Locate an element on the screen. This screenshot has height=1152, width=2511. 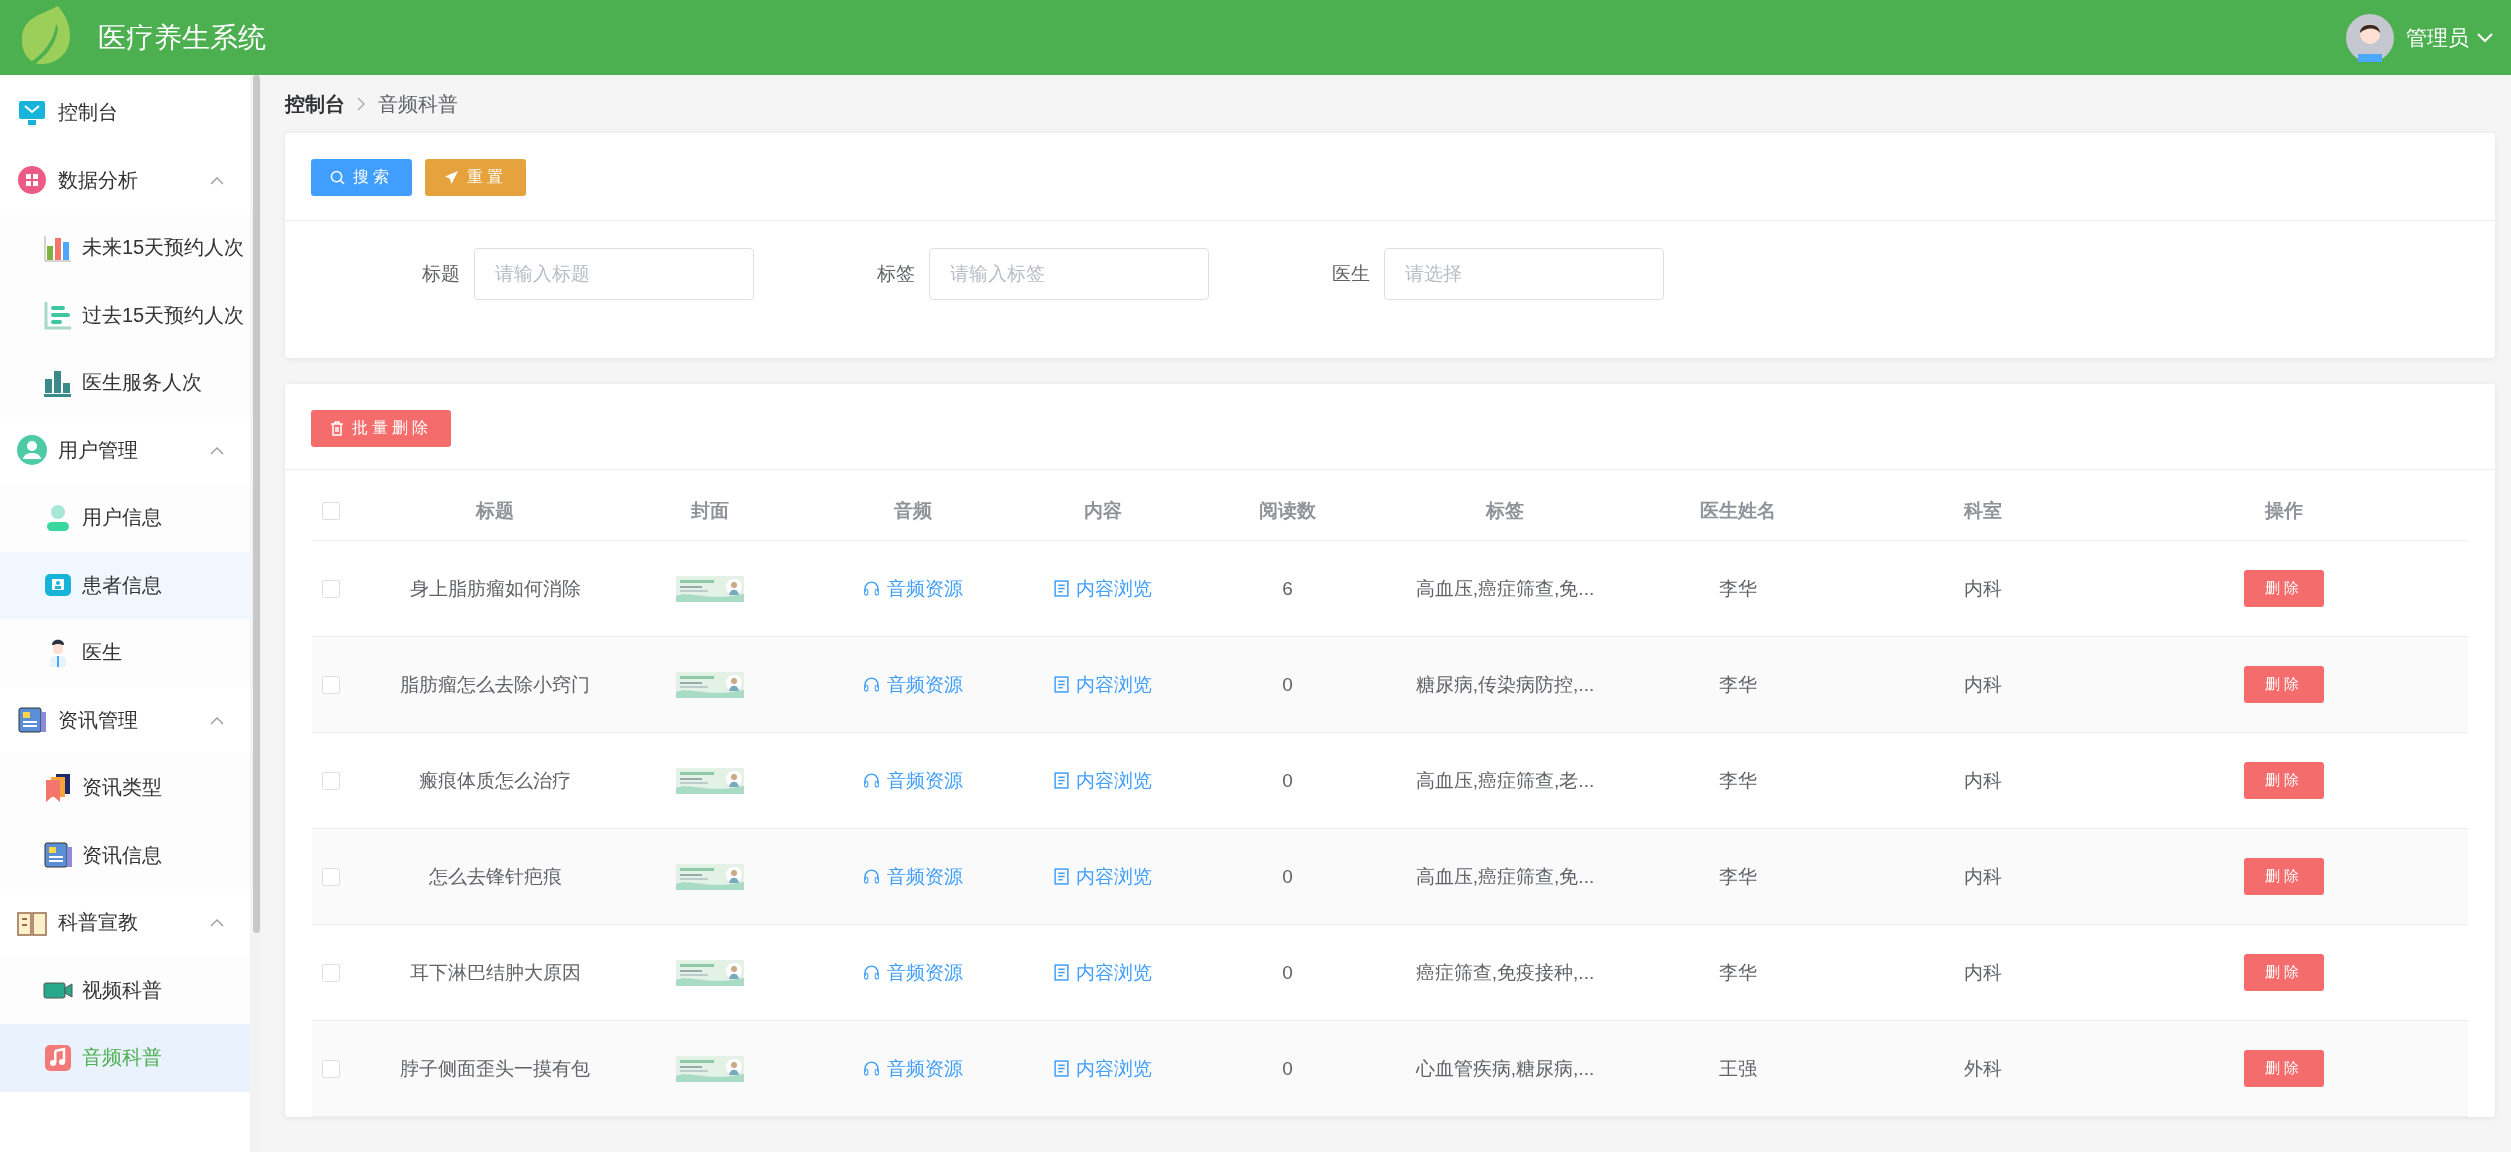
table-cell-text: 身上脂肪瘤如何消除 is located at coordinates (495, 588).